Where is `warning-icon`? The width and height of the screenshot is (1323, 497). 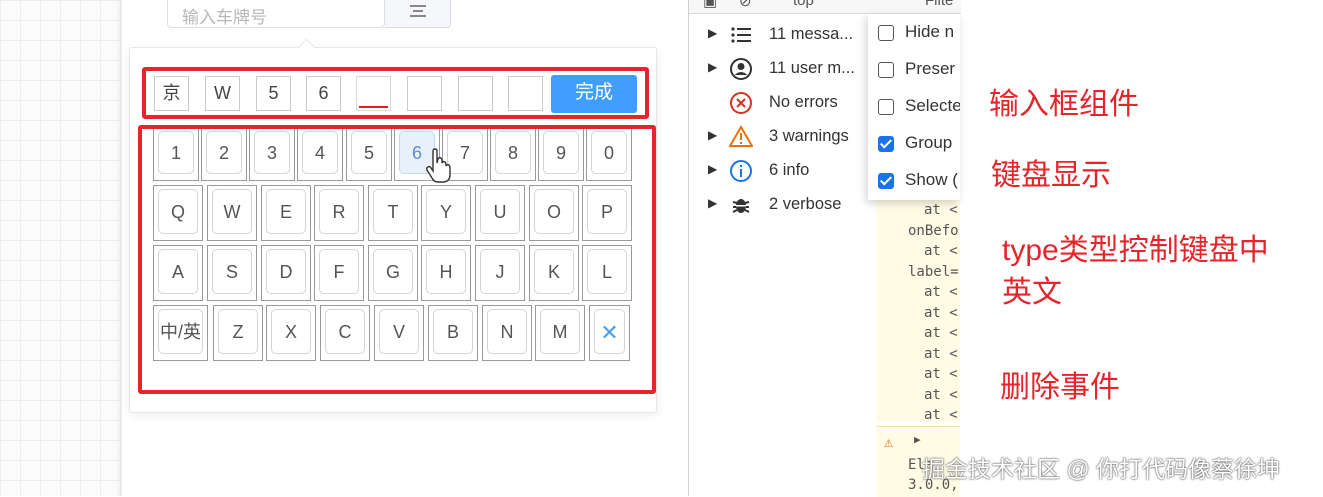
warning-icon is located at coordinates (741, 137).